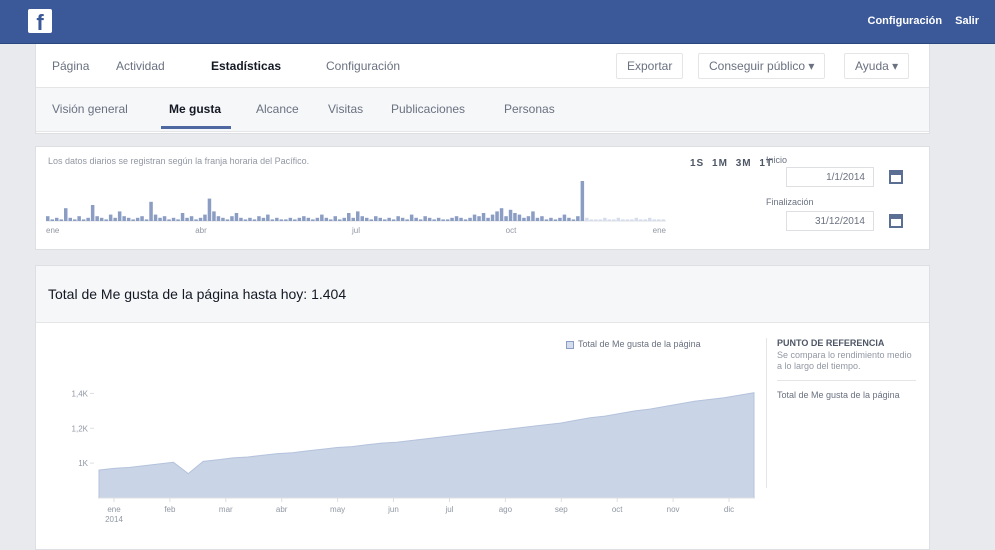 The width and height of the screenshot is (995, 550). Describe the element at coordinates (83, 463) in the screenshot. I see `y-tick-label: 1K` at that location.